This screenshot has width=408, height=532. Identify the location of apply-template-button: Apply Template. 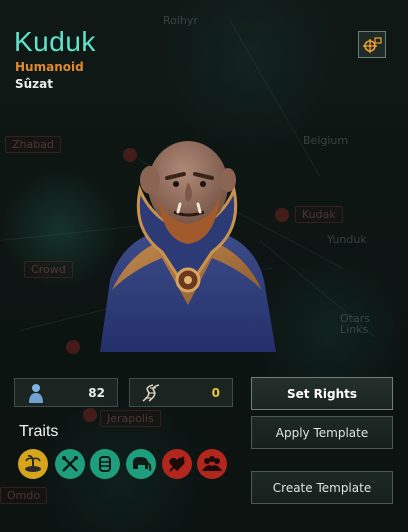
(322, 432).